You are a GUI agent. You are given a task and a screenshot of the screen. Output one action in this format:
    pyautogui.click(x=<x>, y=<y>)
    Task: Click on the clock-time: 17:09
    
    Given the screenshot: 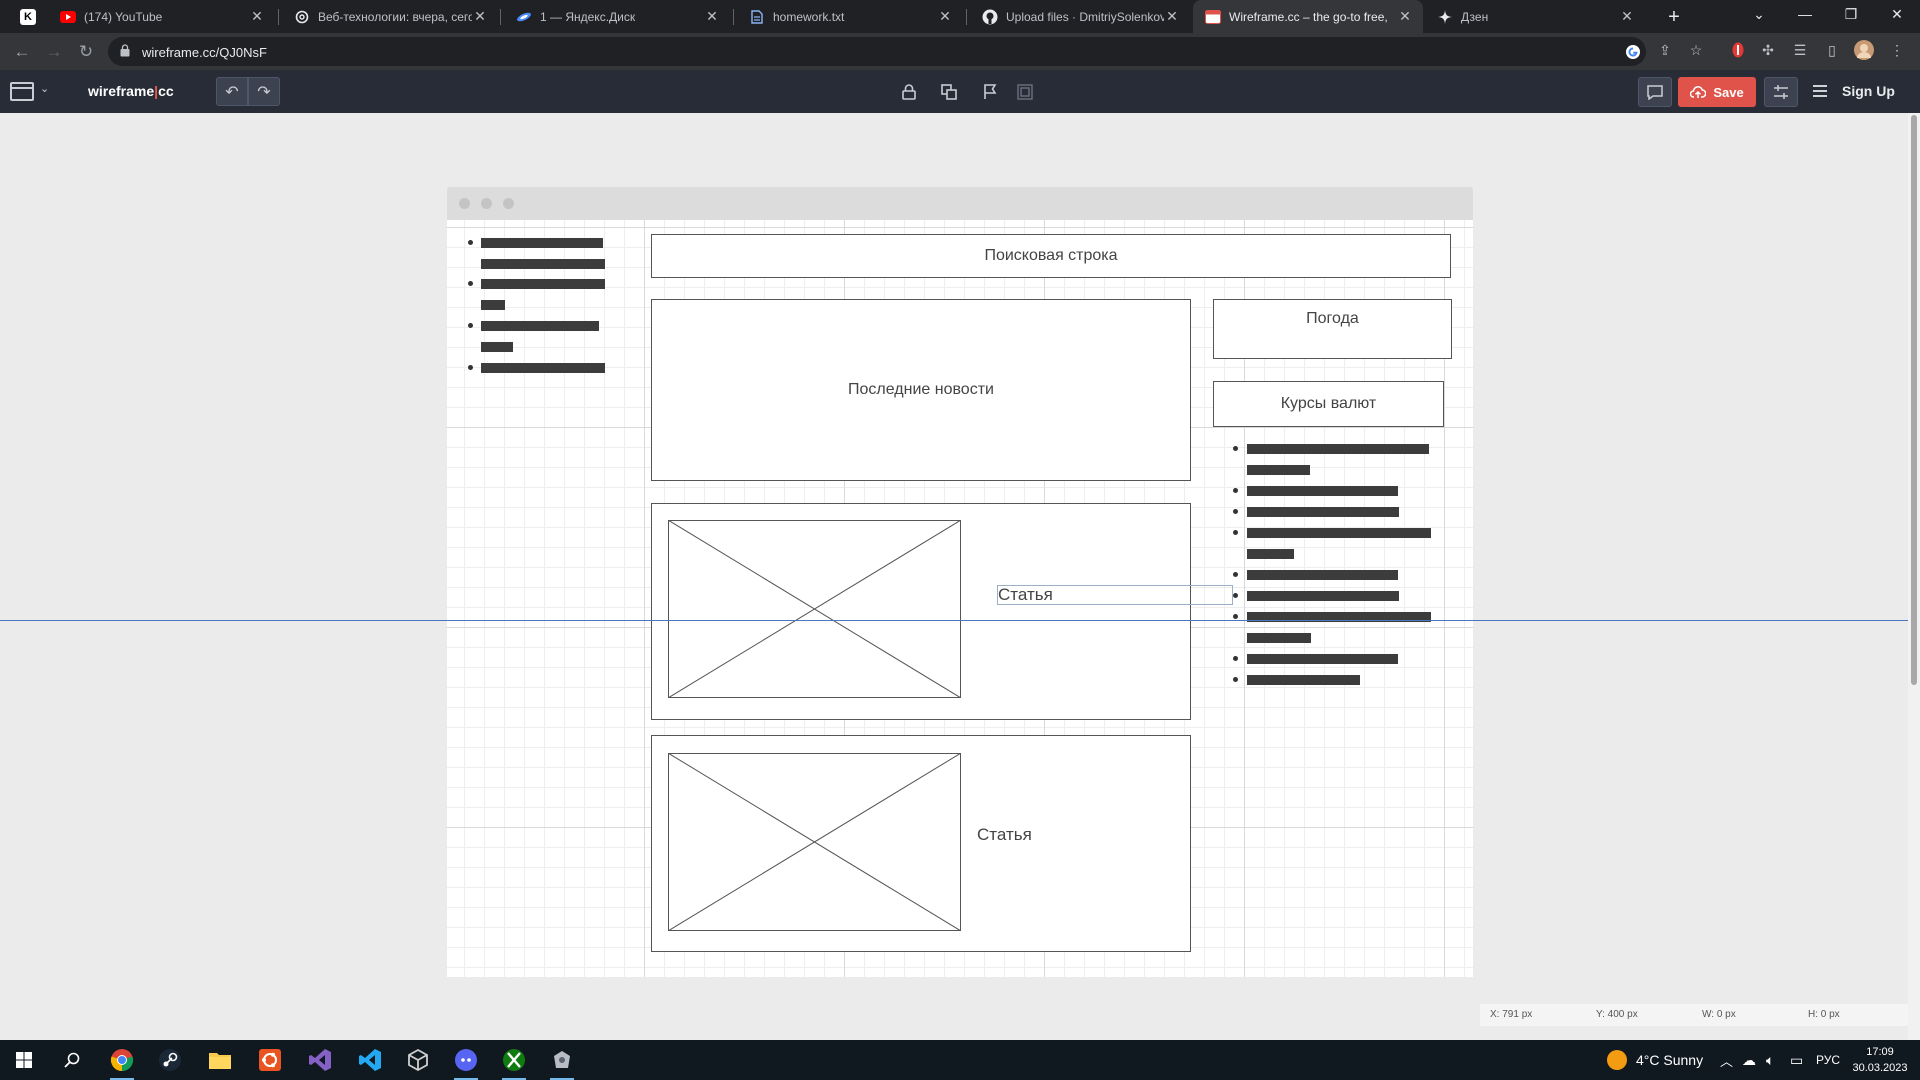 What is the action you would take?
    pyautogui.click(x=1880, y=1052)
    